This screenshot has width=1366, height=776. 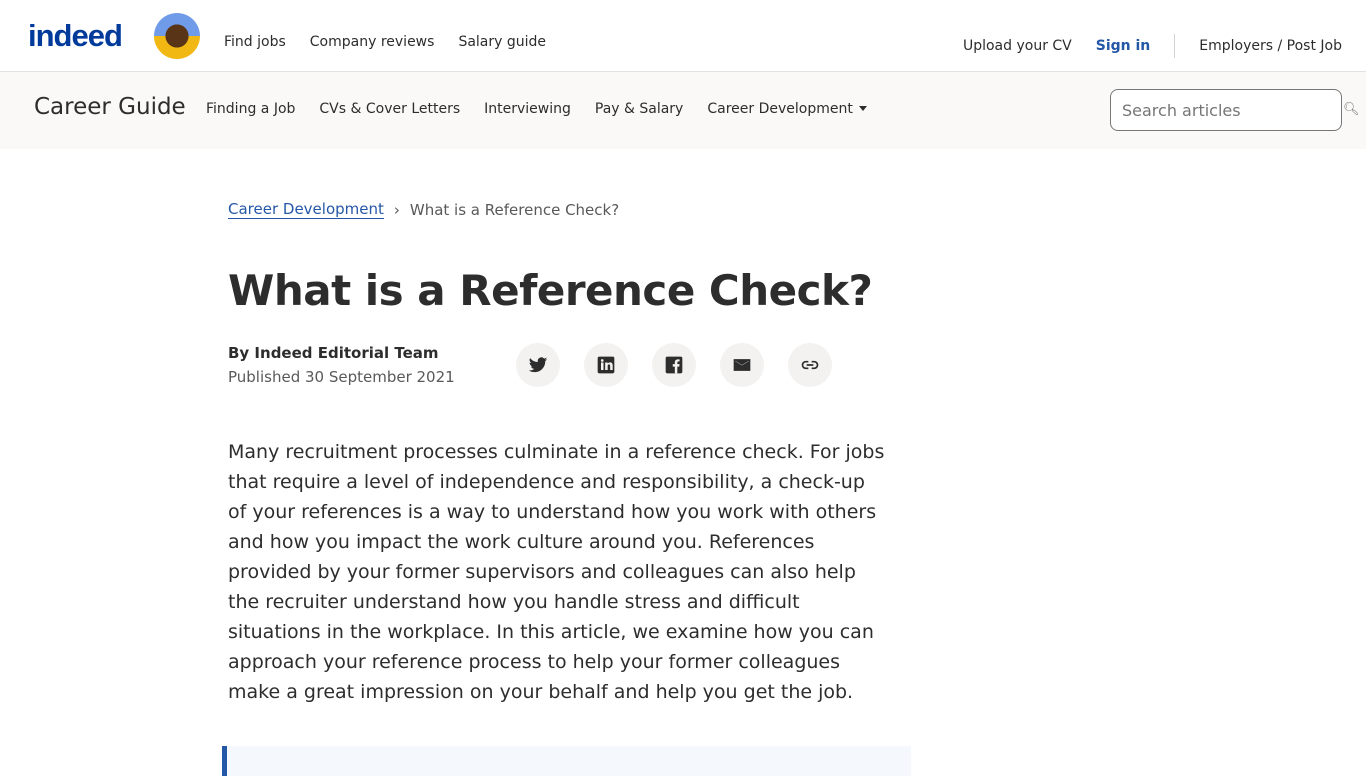 What do you see at coordinates (177, 36) in the screenshot?
I see `sunflower-icon` at bounding box center [177, 36].